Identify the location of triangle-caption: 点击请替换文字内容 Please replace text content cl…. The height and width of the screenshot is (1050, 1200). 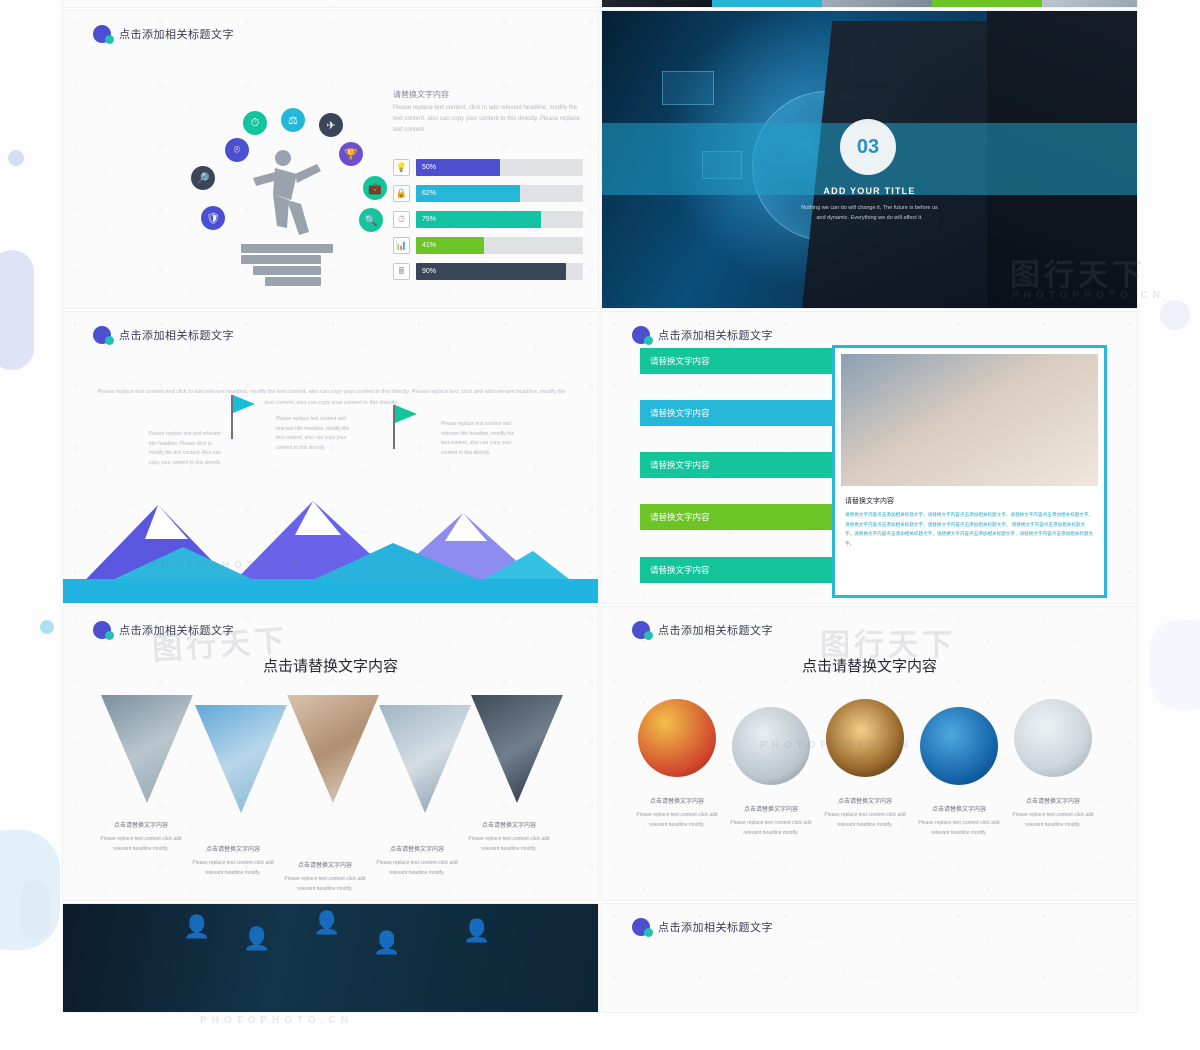
(233, 861).